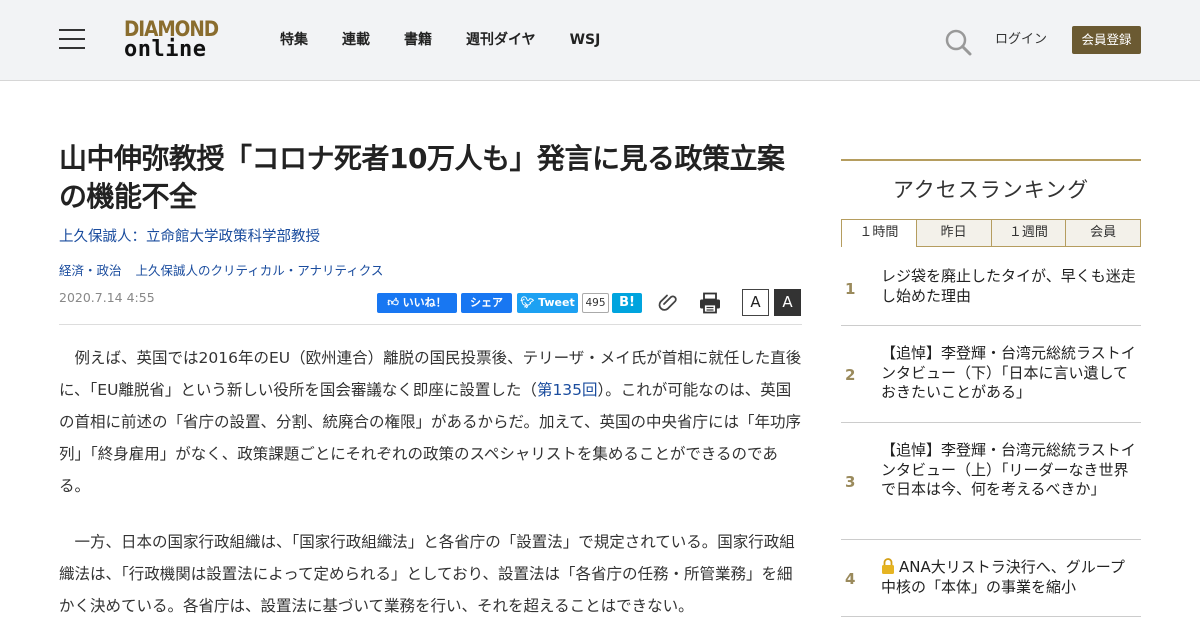  Describe the element at coordinates (879, 233) in the screenshot. I see `tab-1hour: １時間` at that location.